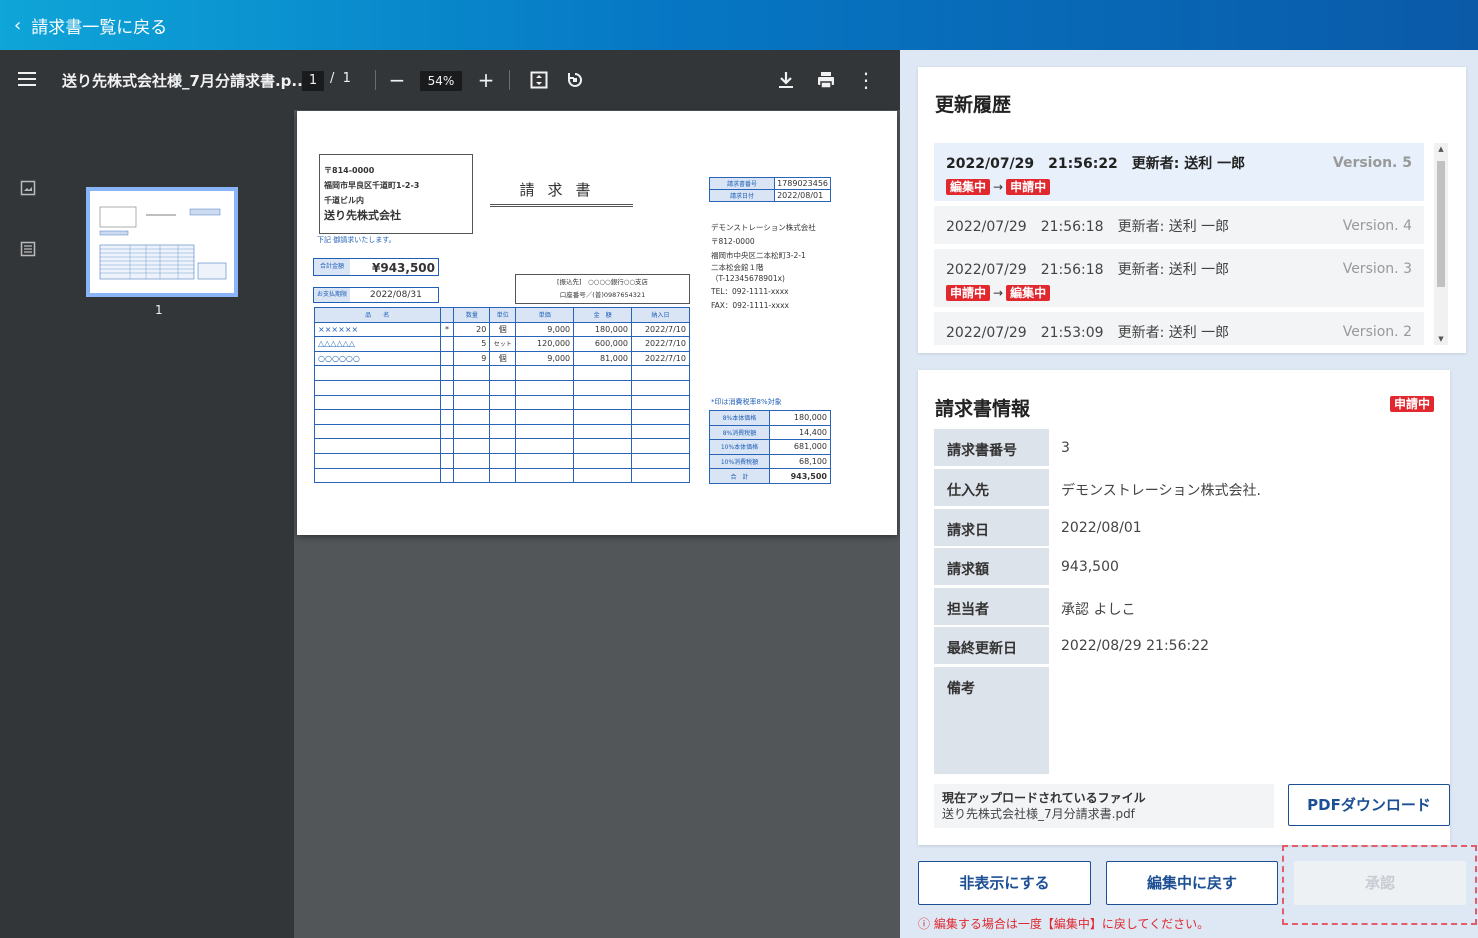 The image size is (1478, 938). What do you see at coordinates (800, 476) in the screenshot?
I see `totals-value: 943,500` at bounding box center [800, 476].